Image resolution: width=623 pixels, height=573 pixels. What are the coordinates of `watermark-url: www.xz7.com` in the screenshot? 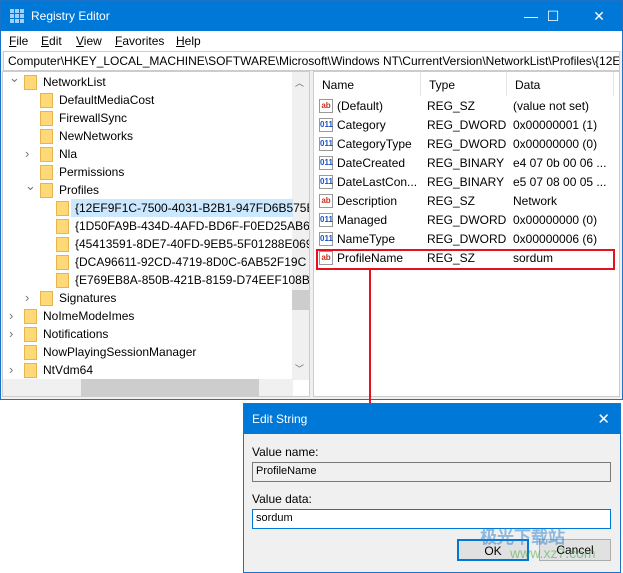 It's located at (553, 553).